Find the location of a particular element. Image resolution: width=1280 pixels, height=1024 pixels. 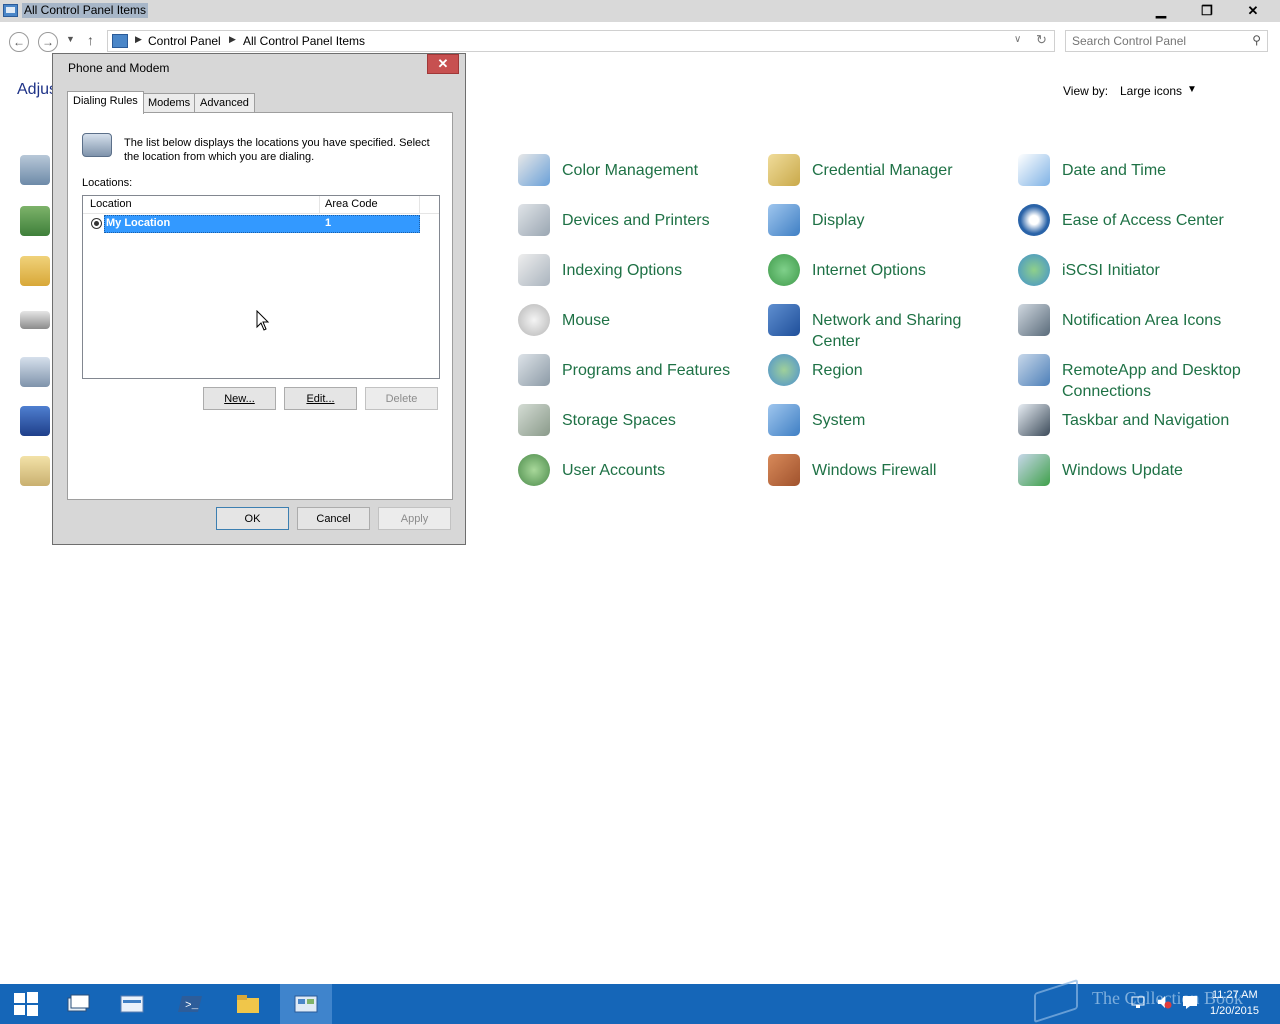

cp-item-label: System is located at coordinates (838, 420).